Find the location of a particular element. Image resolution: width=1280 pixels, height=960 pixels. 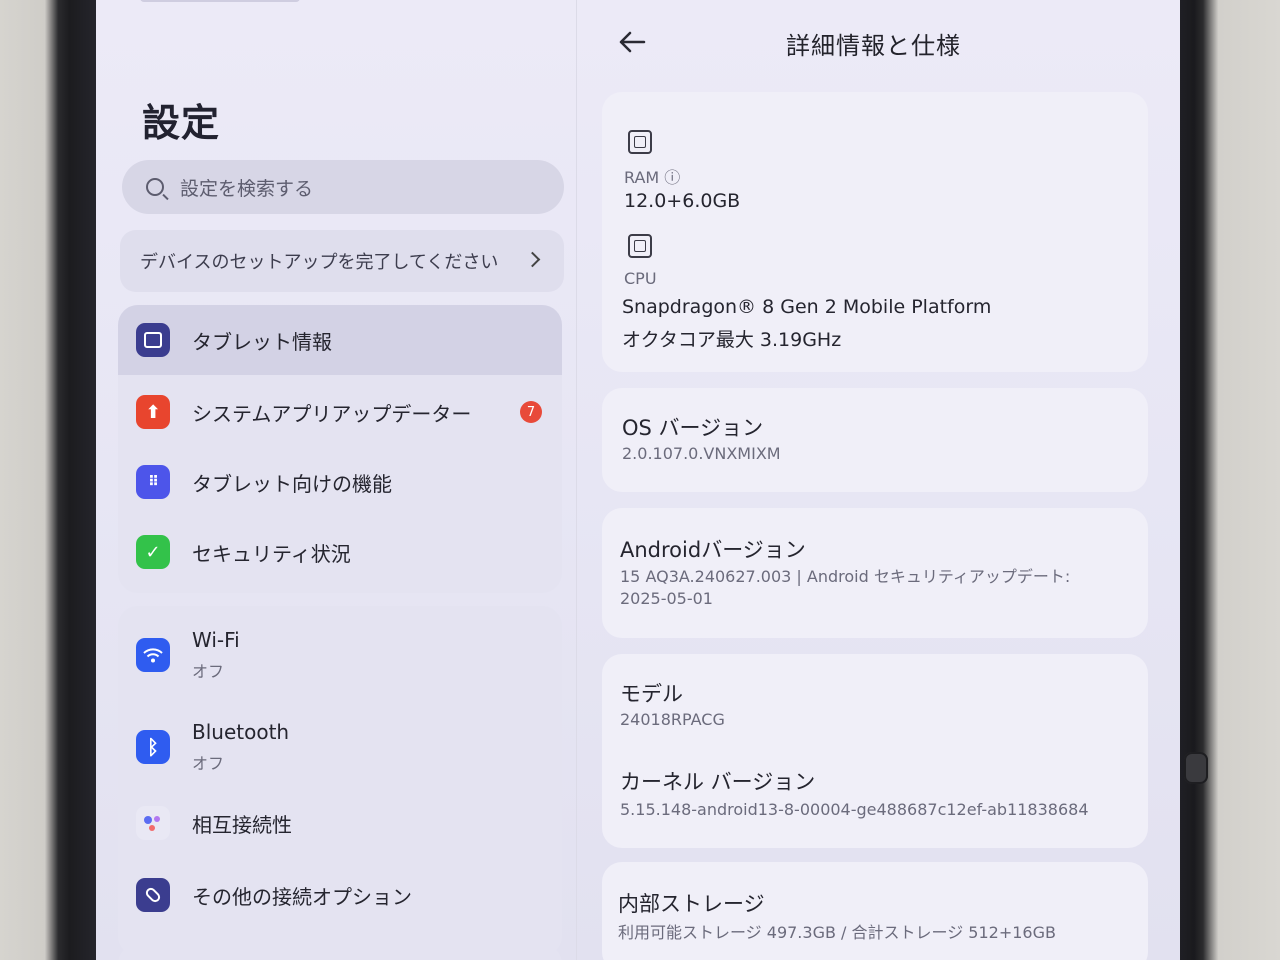

setup-prompt-text: デバイスのセットアップを完了してください is located at coordinates (319, 262).